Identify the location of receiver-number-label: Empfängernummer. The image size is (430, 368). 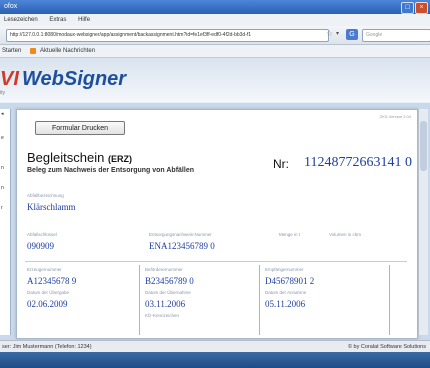
(284, 269).